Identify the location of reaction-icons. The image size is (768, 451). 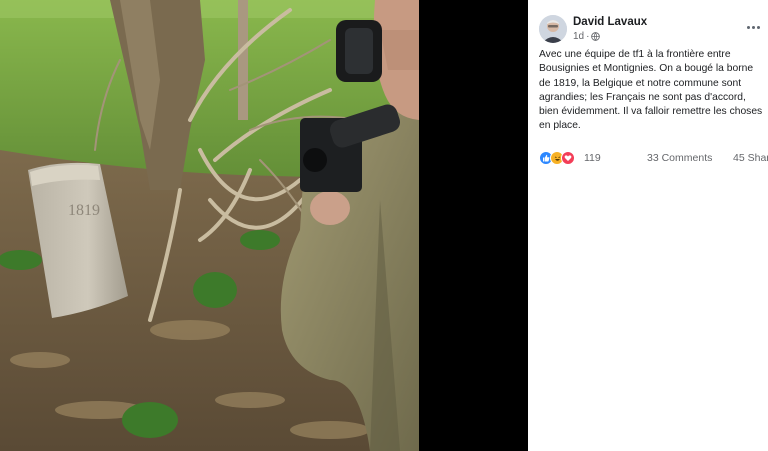
(557, 158).